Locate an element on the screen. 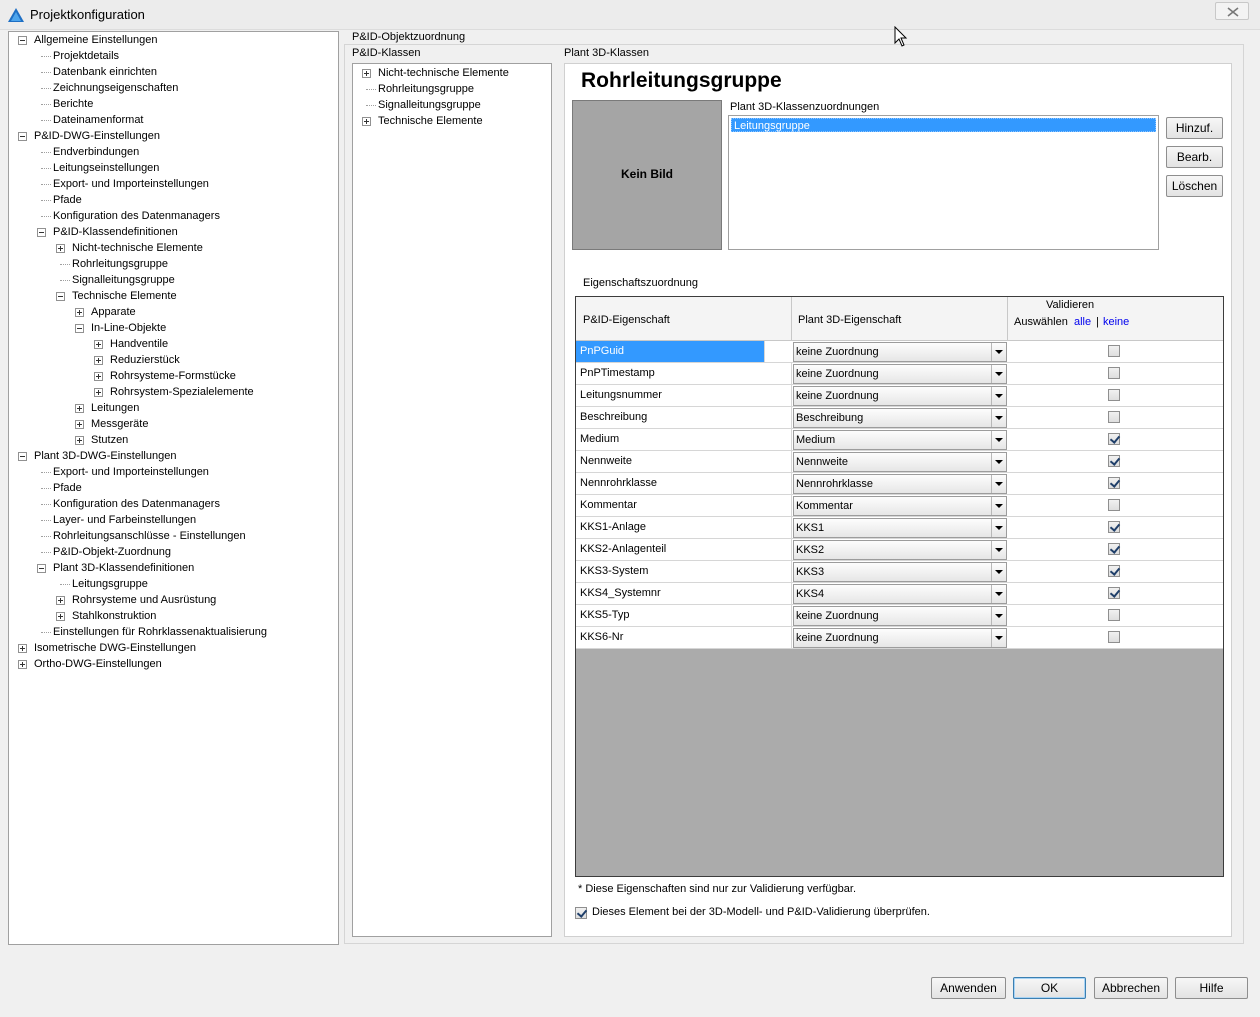 The height and width of the screenshot is (1017, 1260). edit-button: Bearb. is located at coordinates (1194, 157).